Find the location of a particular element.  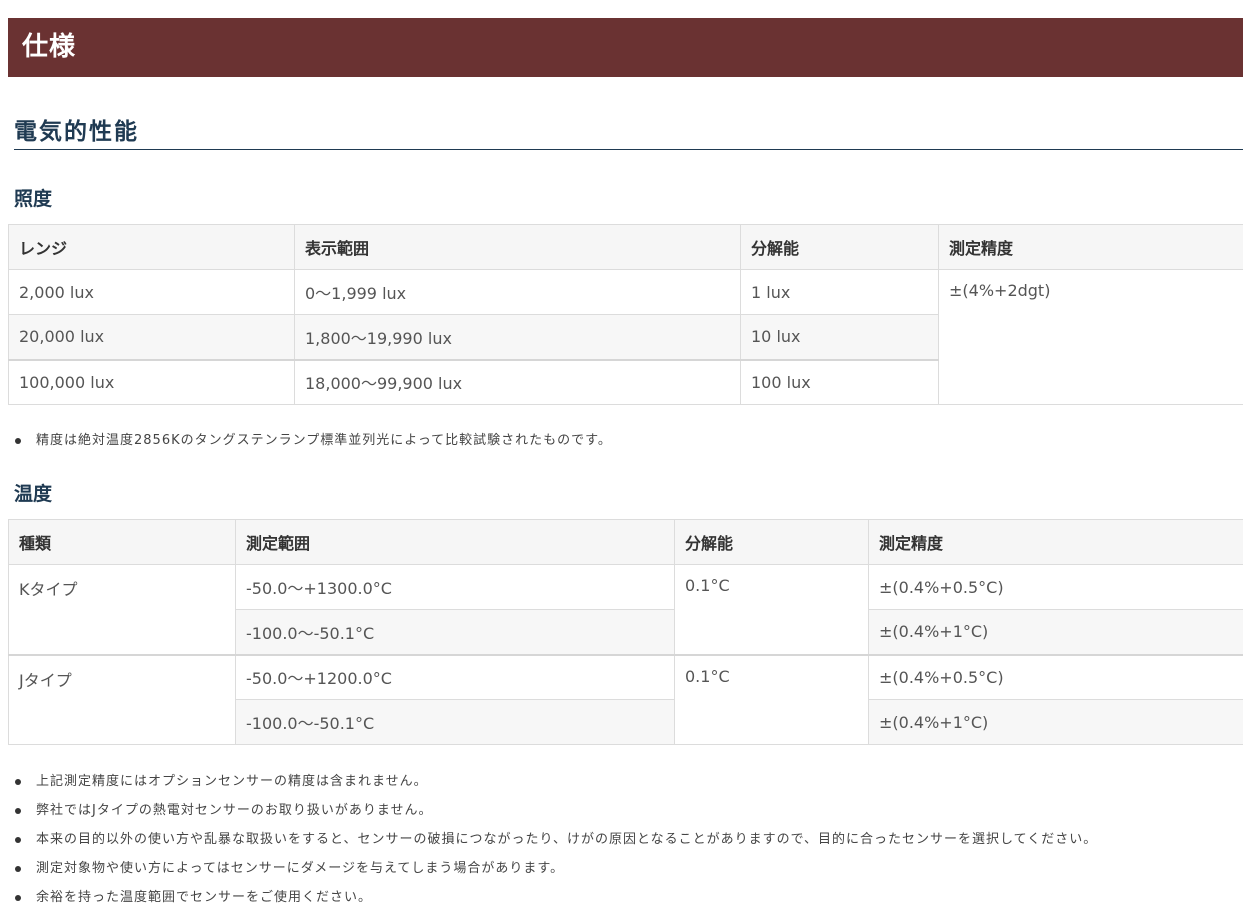

header-range: レンジ is located at coordinates (151, 247).